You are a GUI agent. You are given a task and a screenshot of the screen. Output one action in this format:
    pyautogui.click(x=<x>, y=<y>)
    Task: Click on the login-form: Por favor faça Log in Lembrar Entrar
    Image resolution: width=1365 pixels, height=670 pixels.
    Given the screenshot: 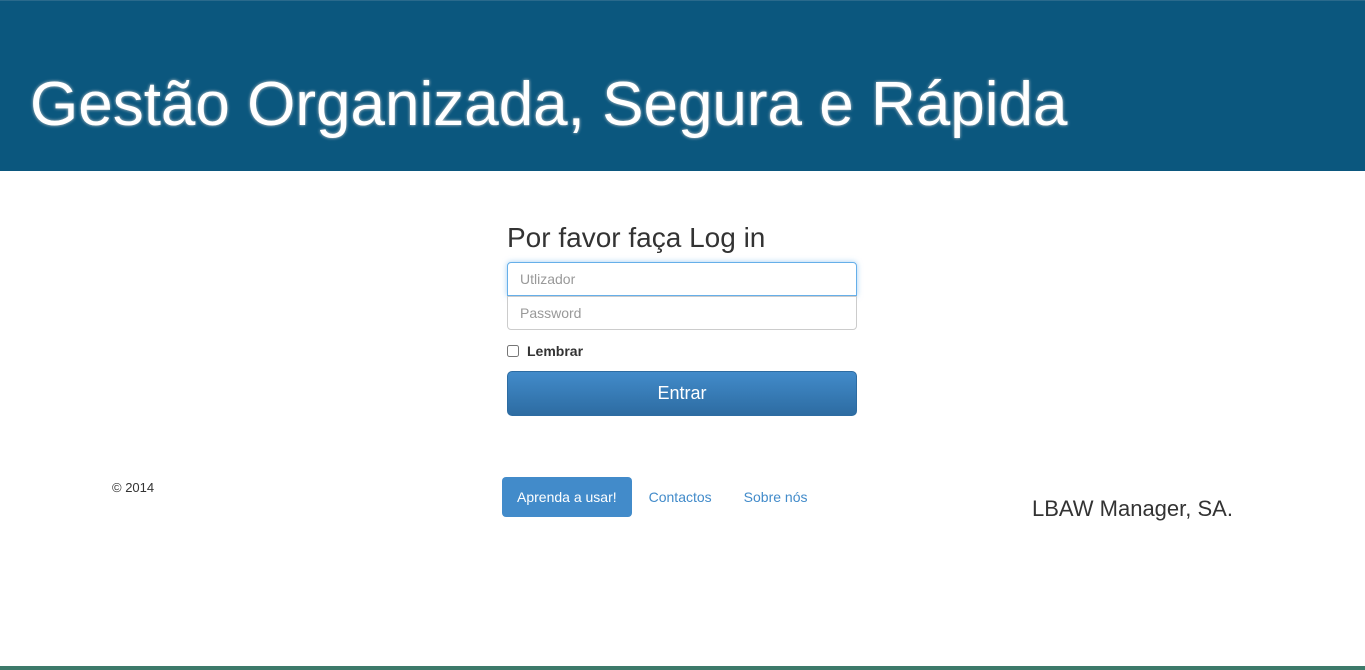 What is the action you would take?
    pyautogui.click(x=682, y=319)
    